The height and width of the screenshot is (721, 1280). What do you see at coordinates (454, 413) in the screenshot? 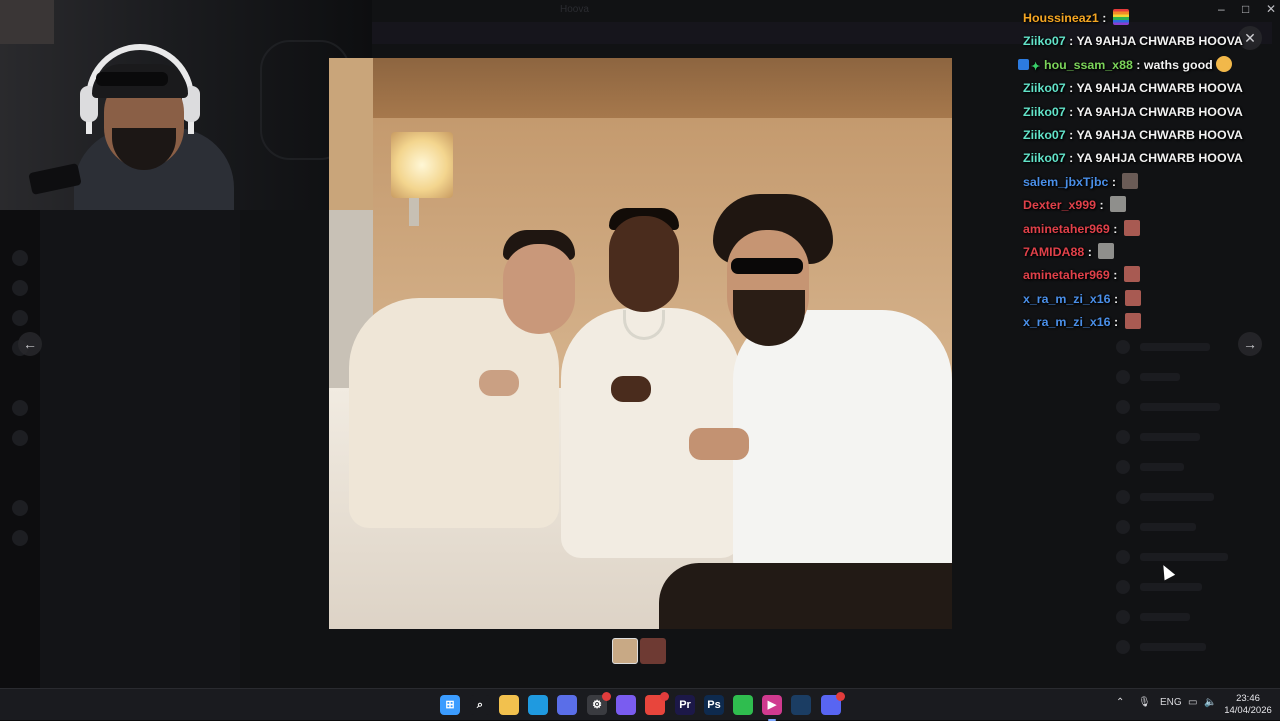
I see `person-left-shirt` at bounding box center [454, 413].